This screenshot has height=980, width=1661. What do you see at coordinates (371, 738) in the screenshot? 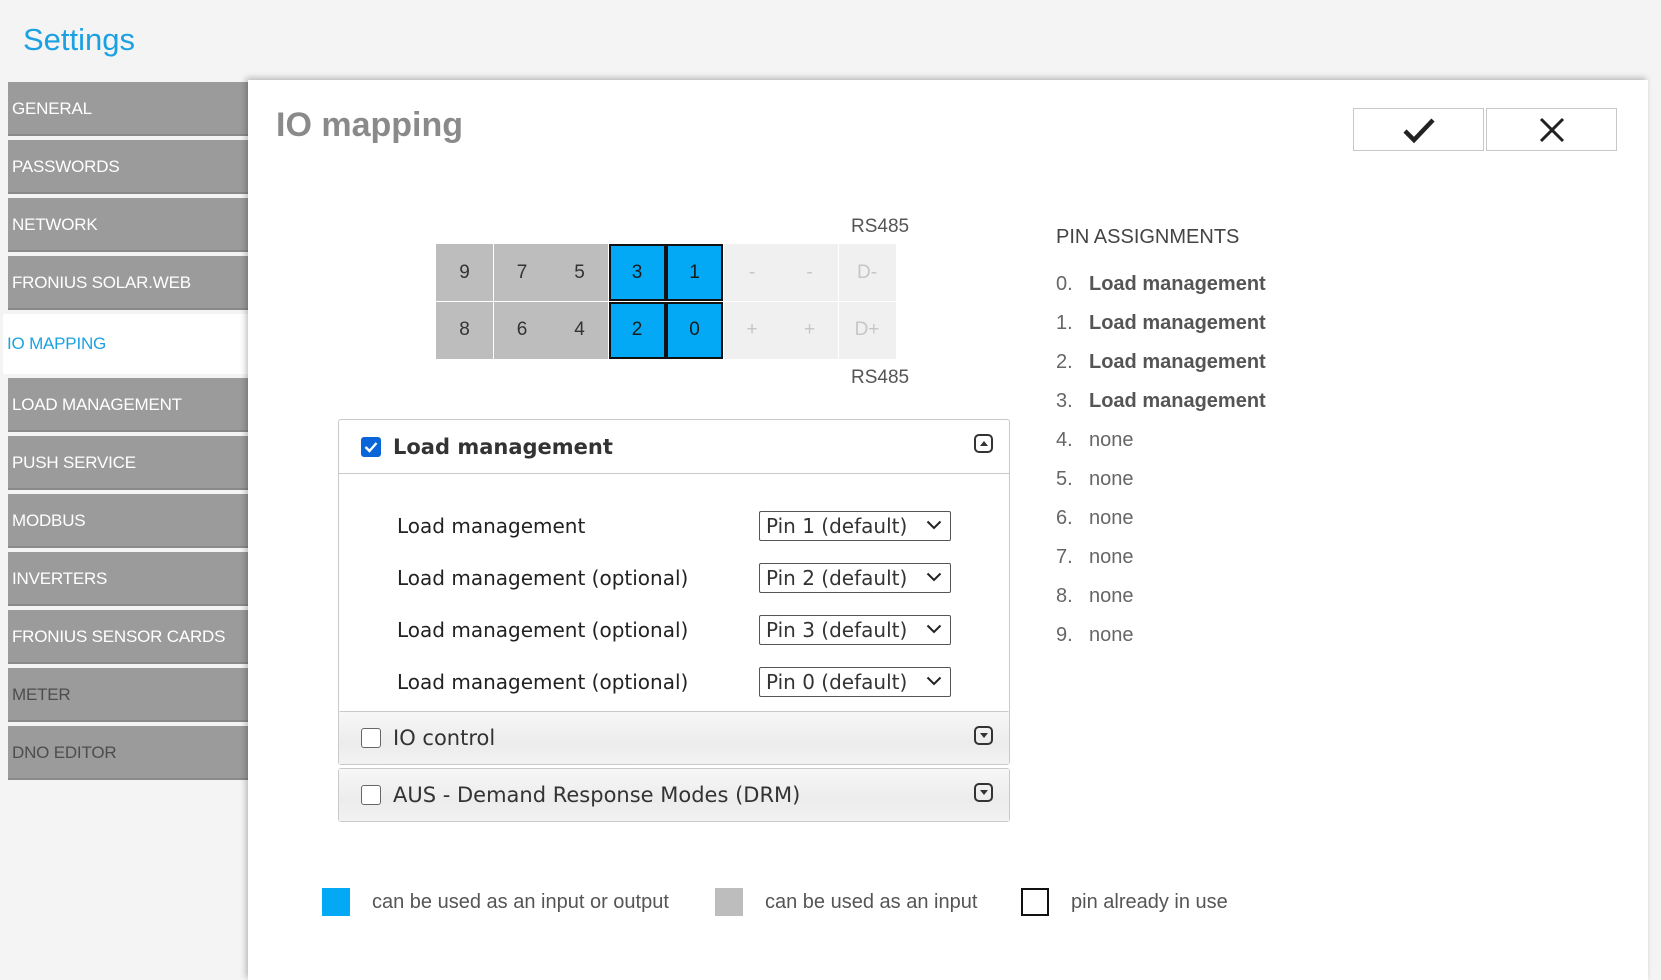
I see `io-control-checkbox` at bounding box center [371, 738].